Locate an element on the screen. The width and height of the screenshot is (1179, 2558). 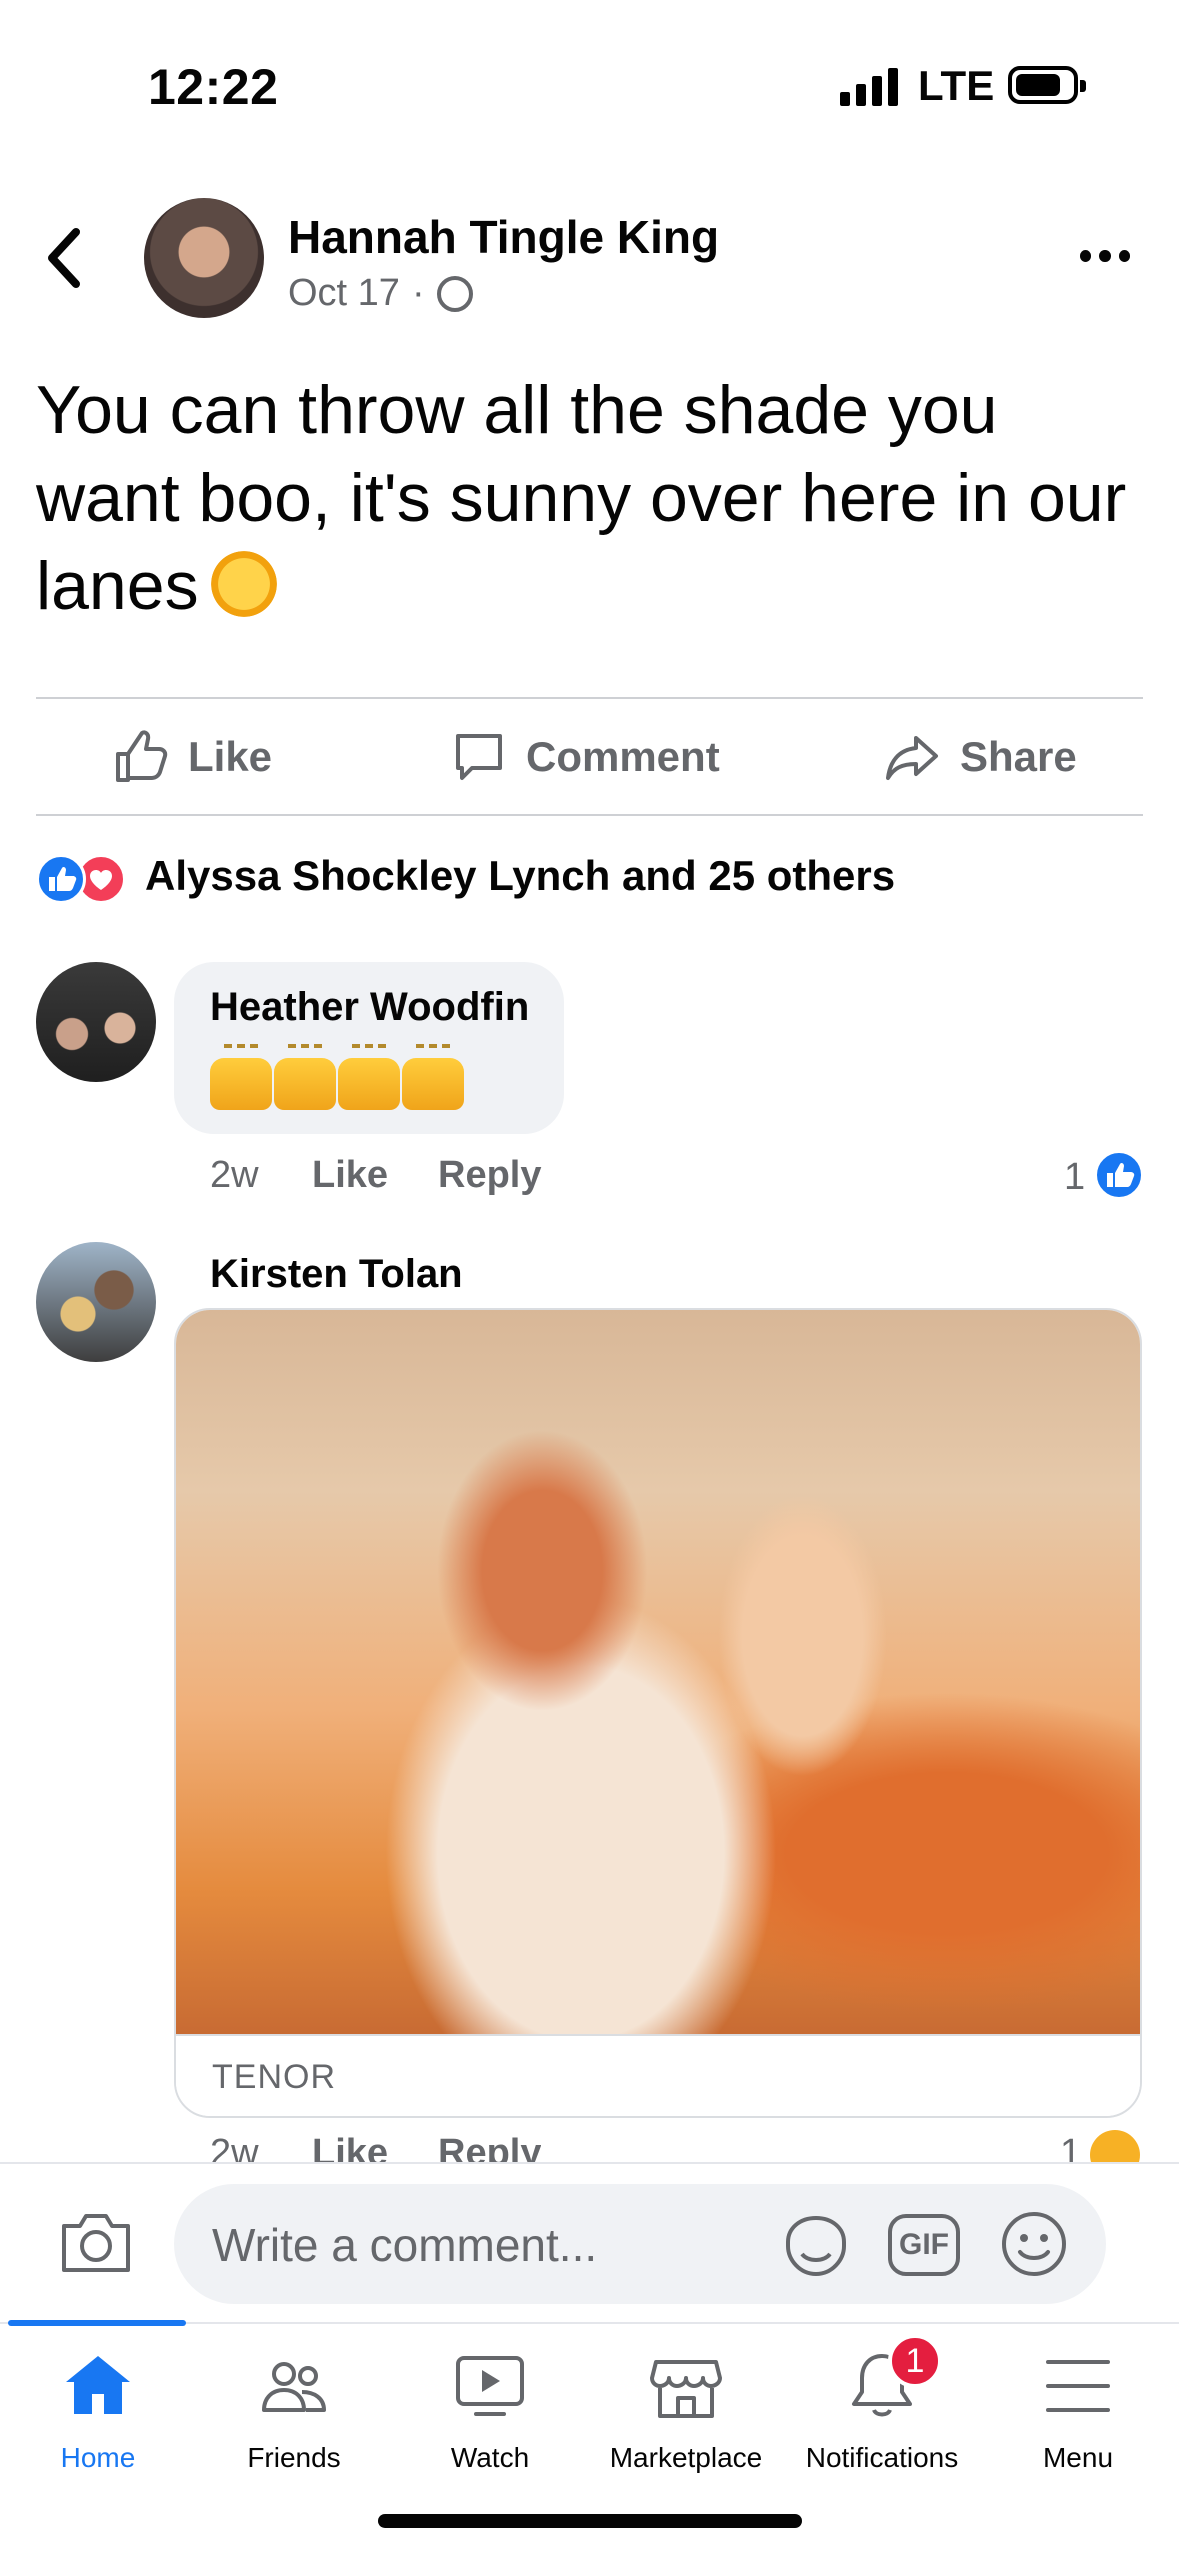
network-label: LTE is located at coordinates (956, 85).